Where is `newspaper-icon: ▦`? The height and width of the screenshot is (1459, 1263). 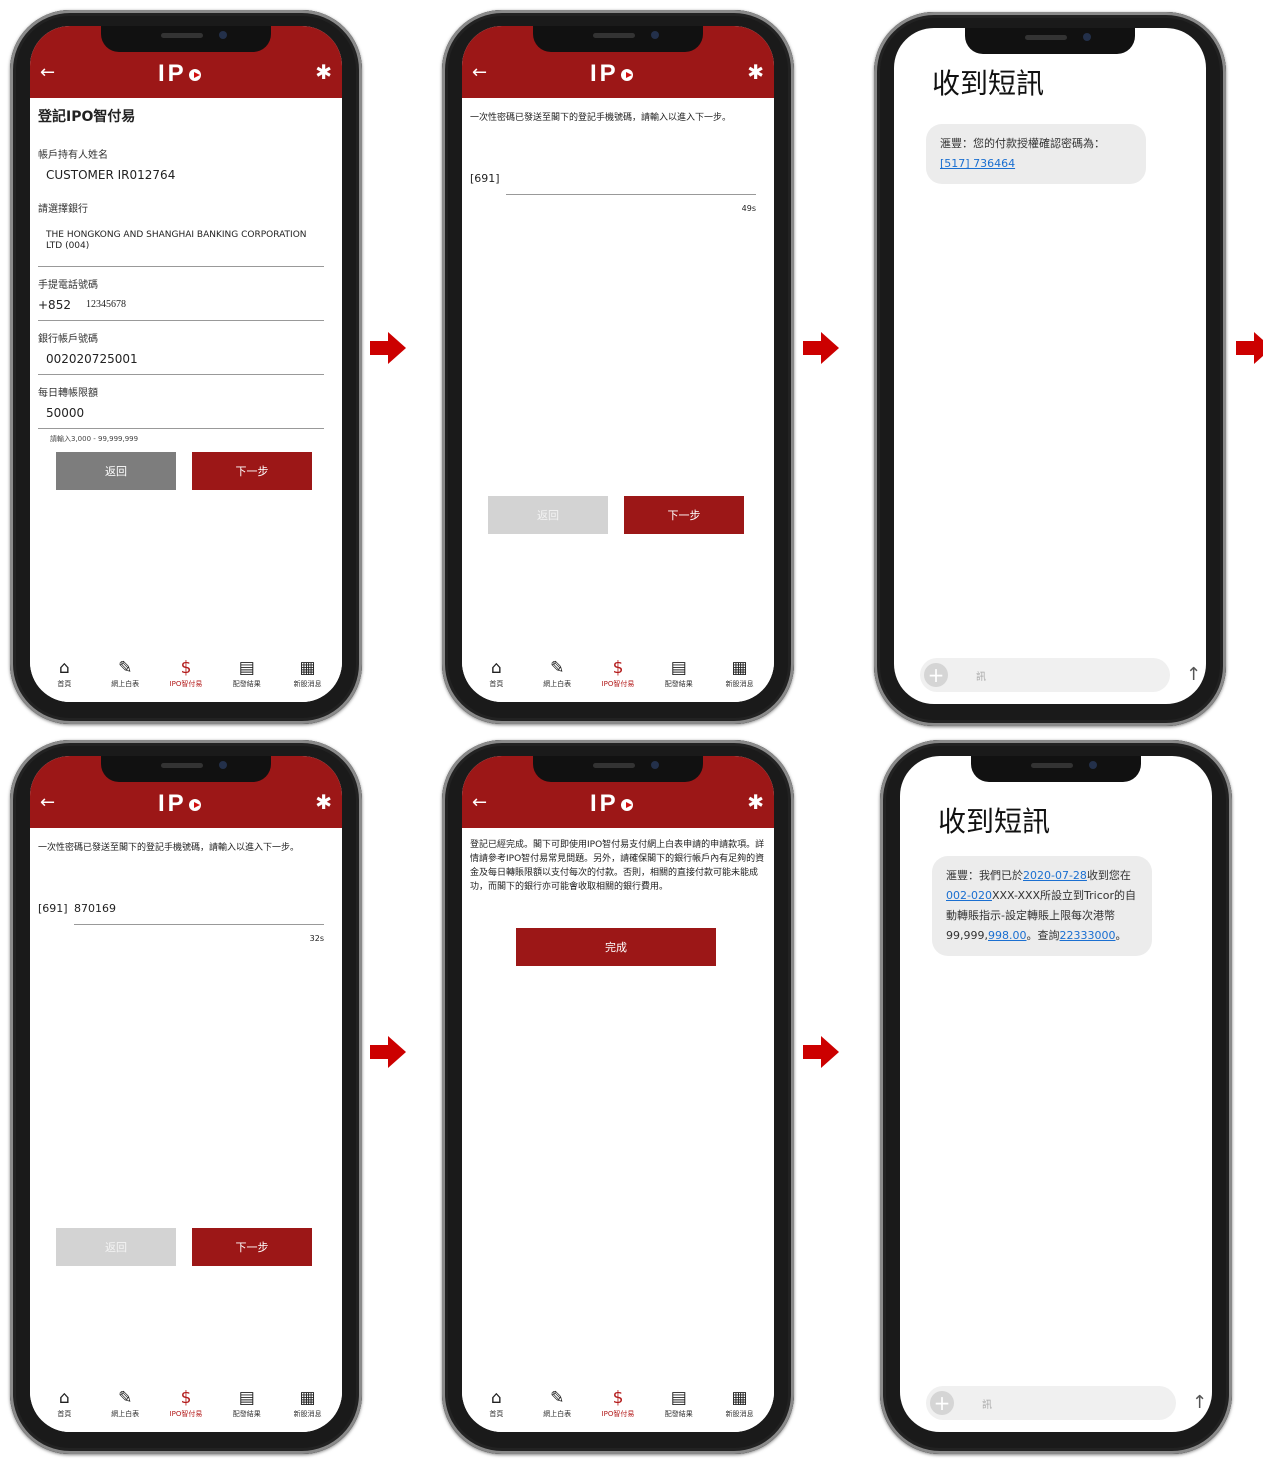 newspaper-icon: ▦ is located at coordinates (739, 1398).